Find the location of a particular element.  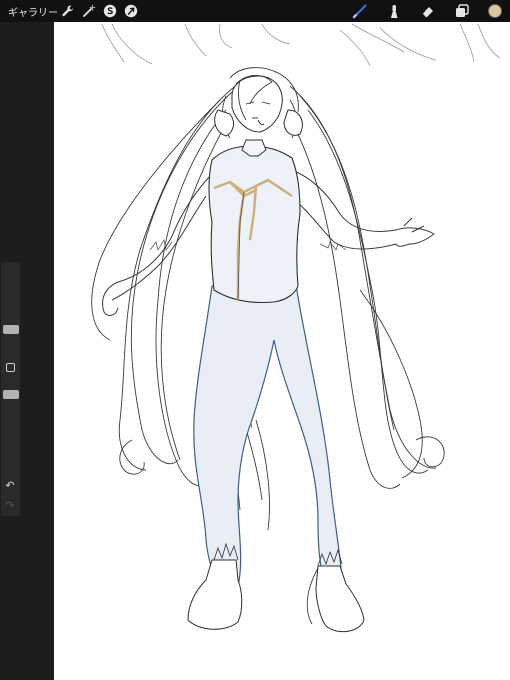

redo-icon: ↷ is located at coordinates (10, 506).